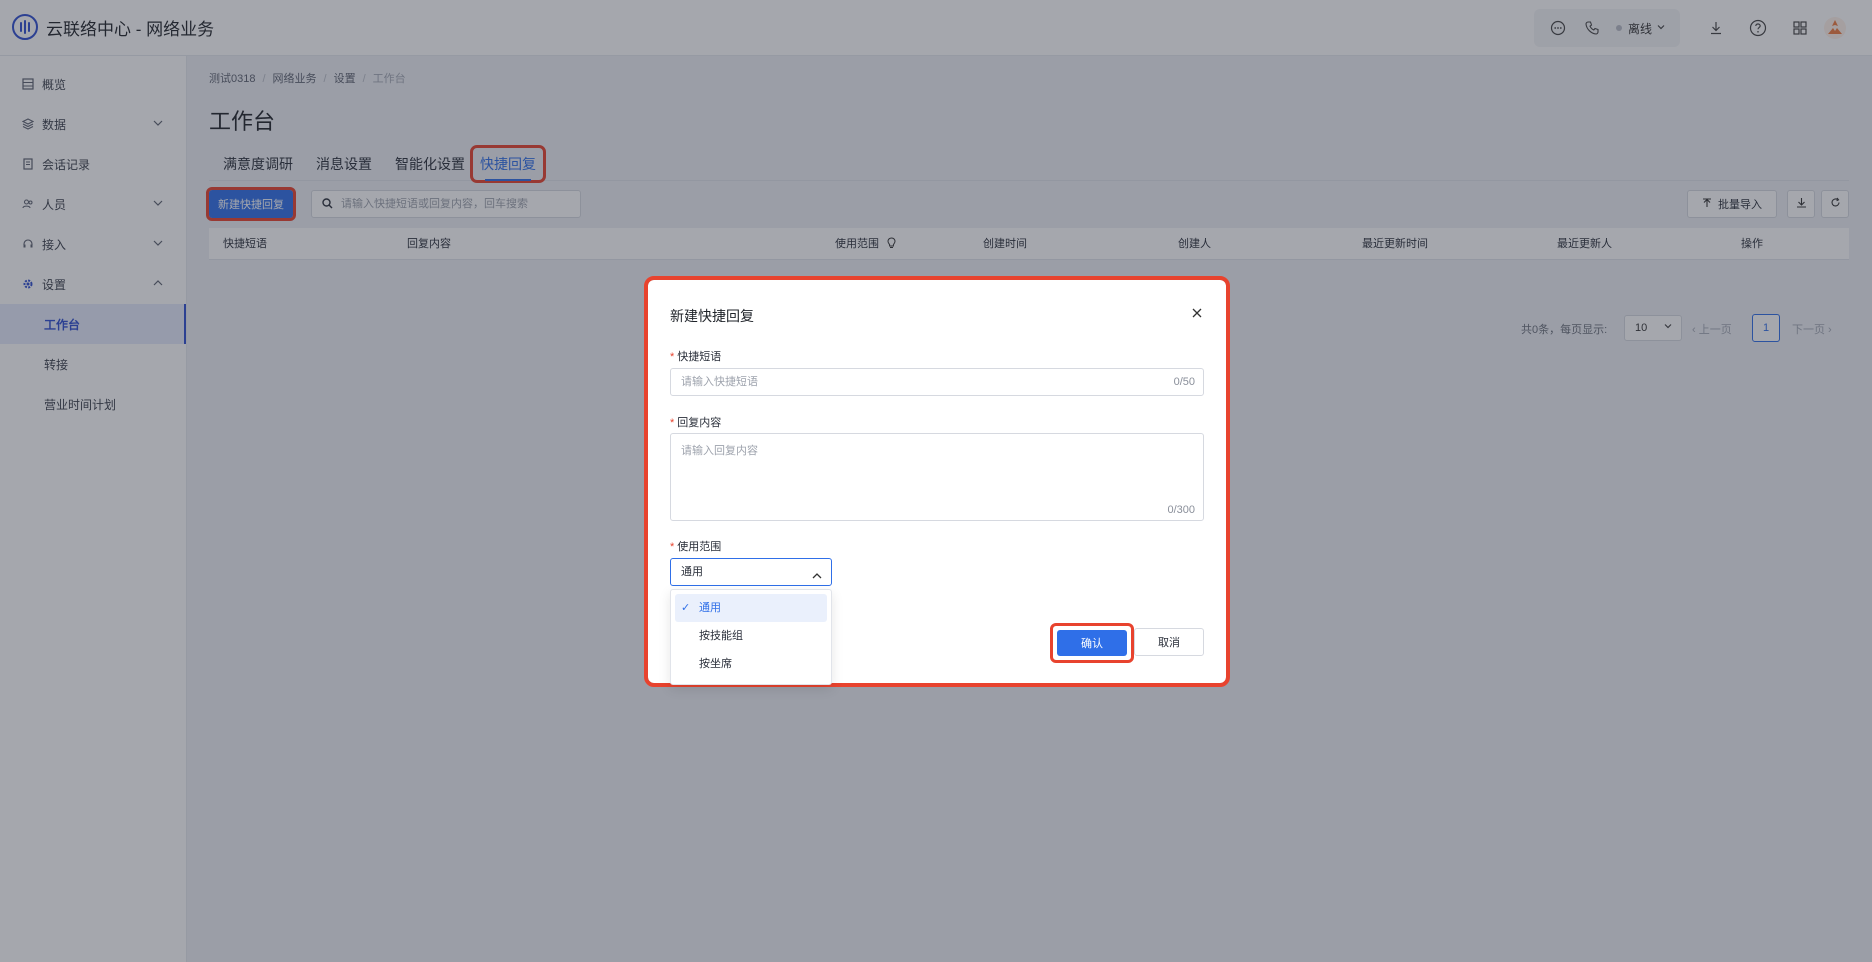  Describe the element at coordinates (686, 608) in the screenshot. I see `check-icon: ✓` at that location.